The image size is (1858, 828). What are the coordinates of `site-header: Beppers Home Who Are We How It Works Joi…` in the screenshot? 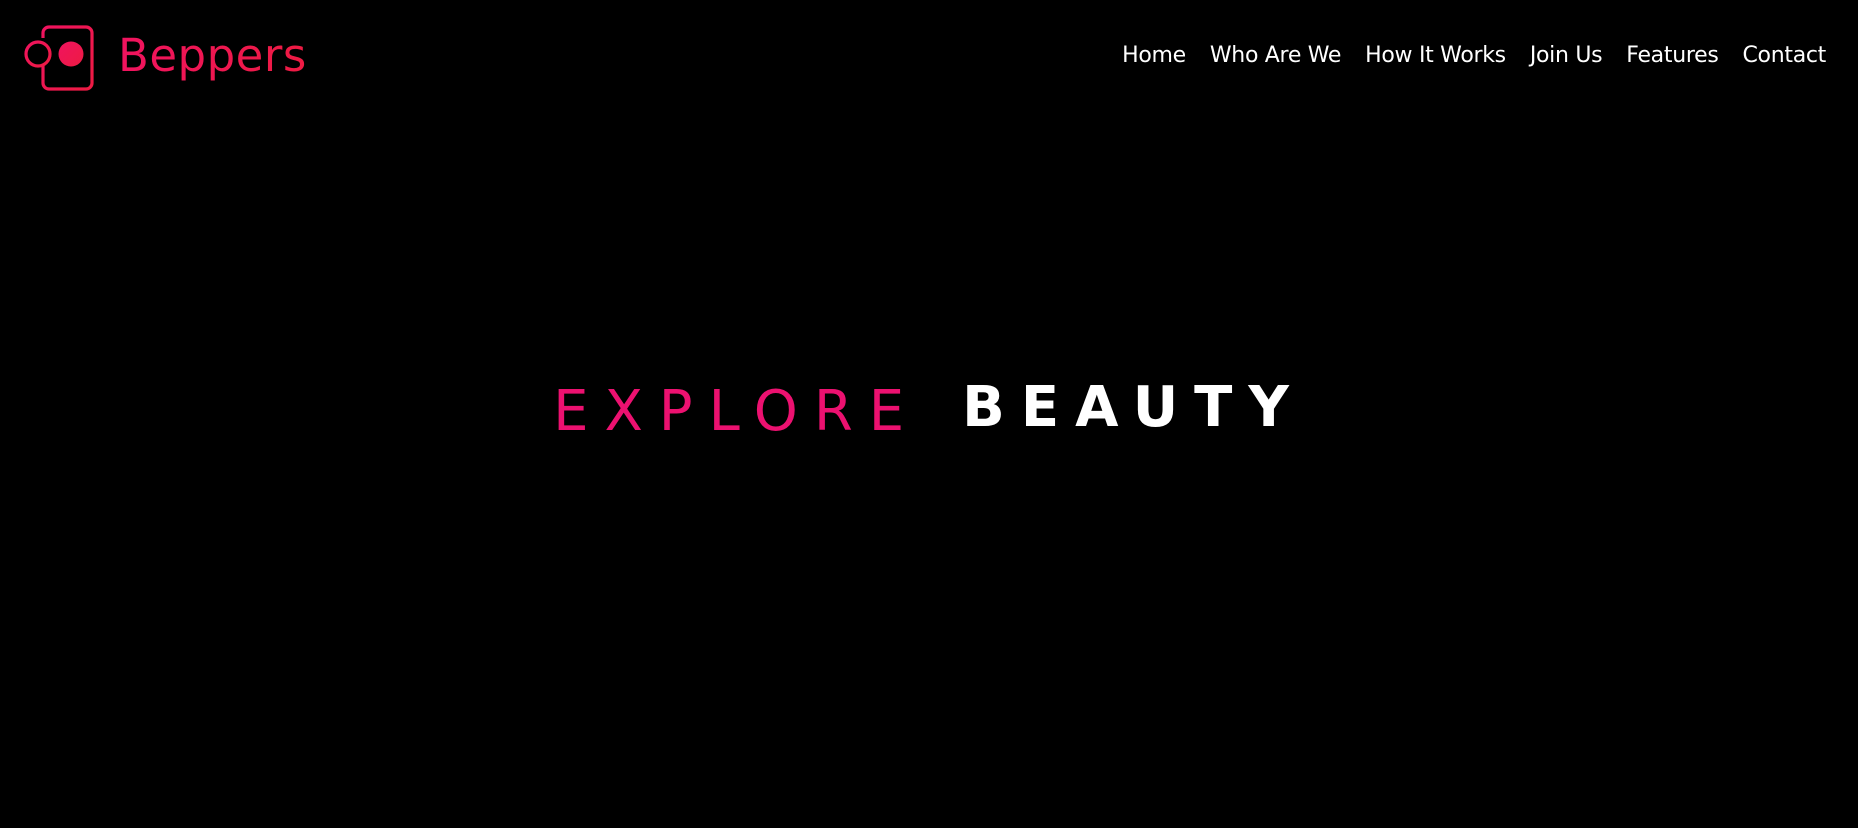 It's located at (929, 59).